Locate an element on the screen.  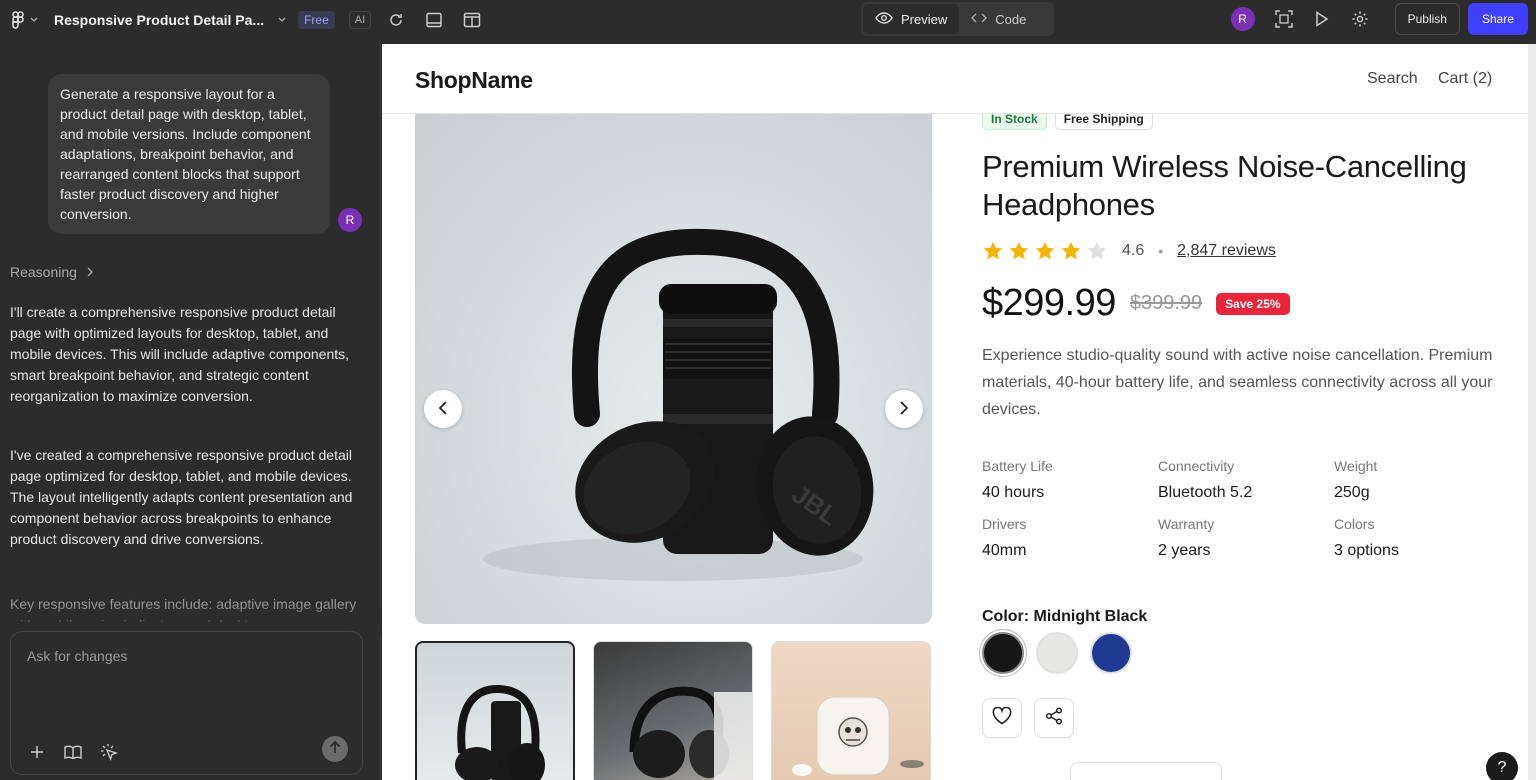
rating-row: 4.6 • 2,847 reviews is located at coordinates (1129, 251).